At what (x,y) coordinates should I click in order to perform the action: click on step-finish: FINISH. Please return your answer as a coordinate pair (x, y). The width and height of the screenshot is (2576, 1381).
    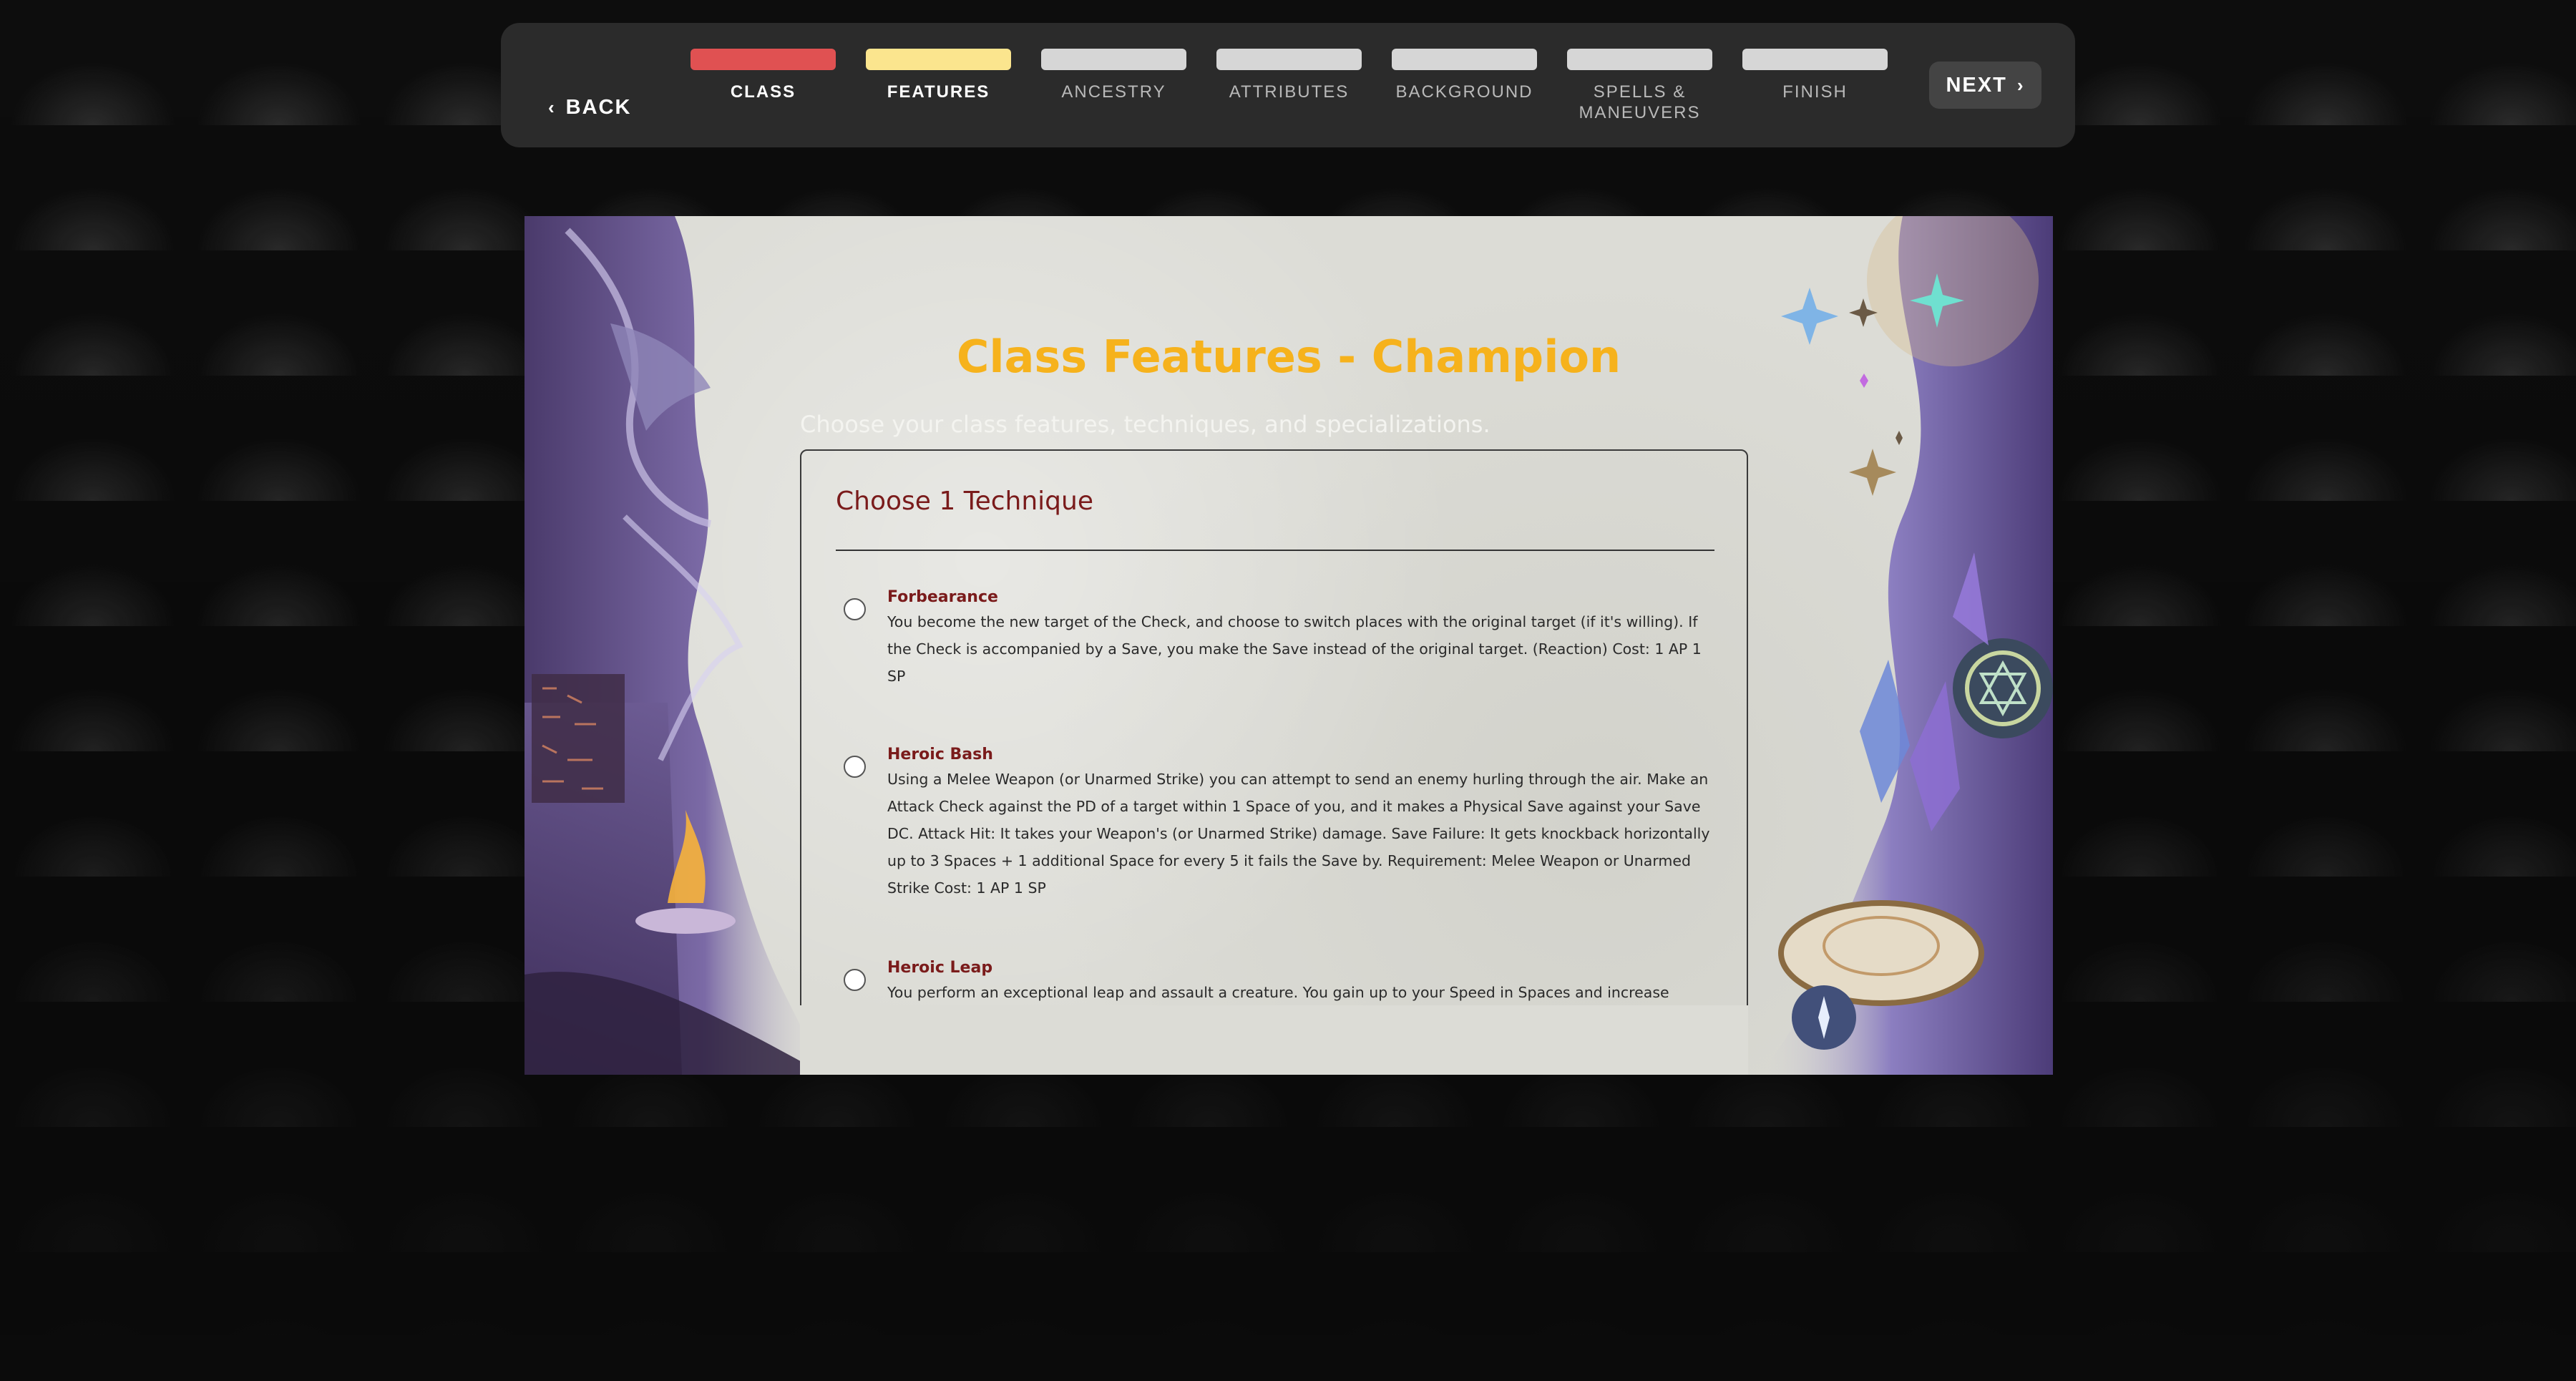
    Looking at the image, I should click on (1815, 75).